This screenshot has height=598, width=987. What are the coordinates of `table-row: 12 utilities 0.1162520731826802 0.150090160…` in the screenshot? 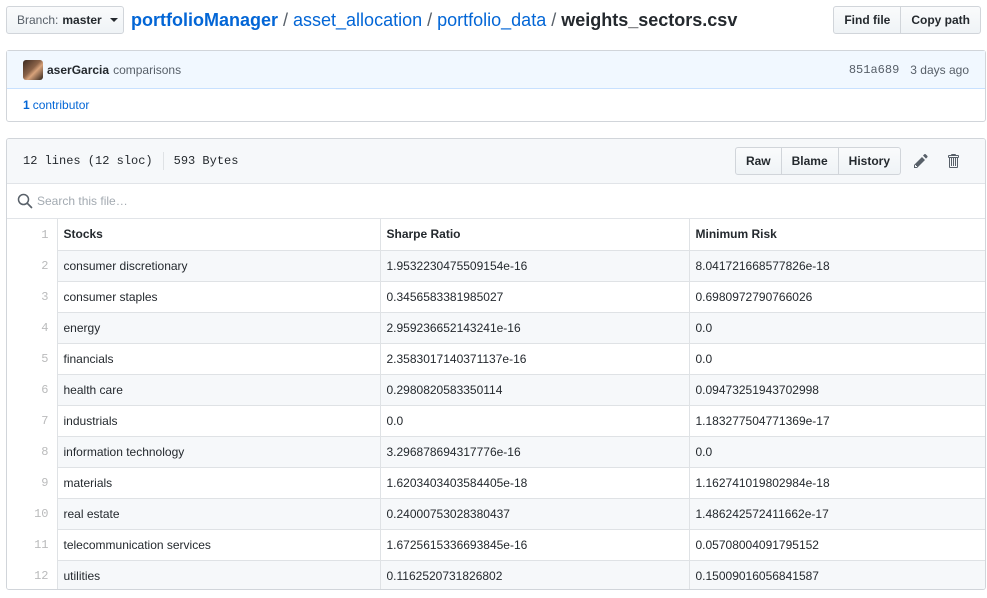 It's located at (496, 574).